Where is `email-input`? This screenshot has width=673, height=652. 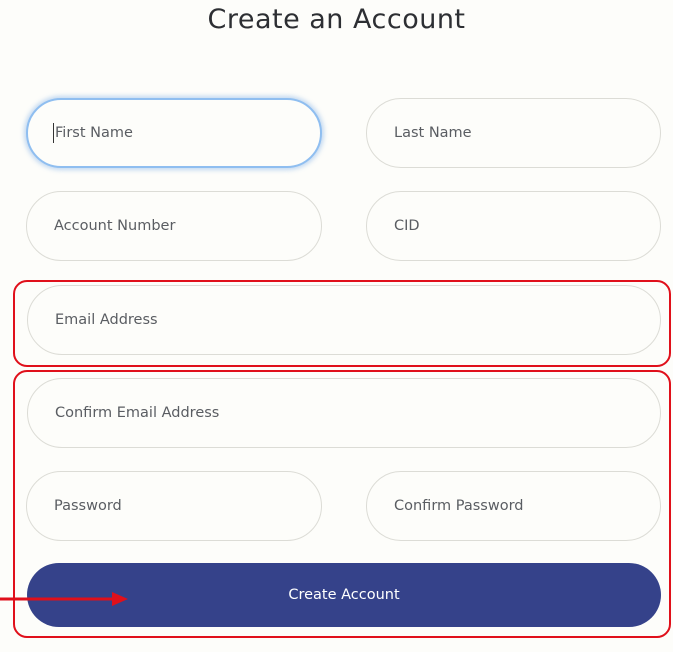
email-input is located at coordinates (356, 320).